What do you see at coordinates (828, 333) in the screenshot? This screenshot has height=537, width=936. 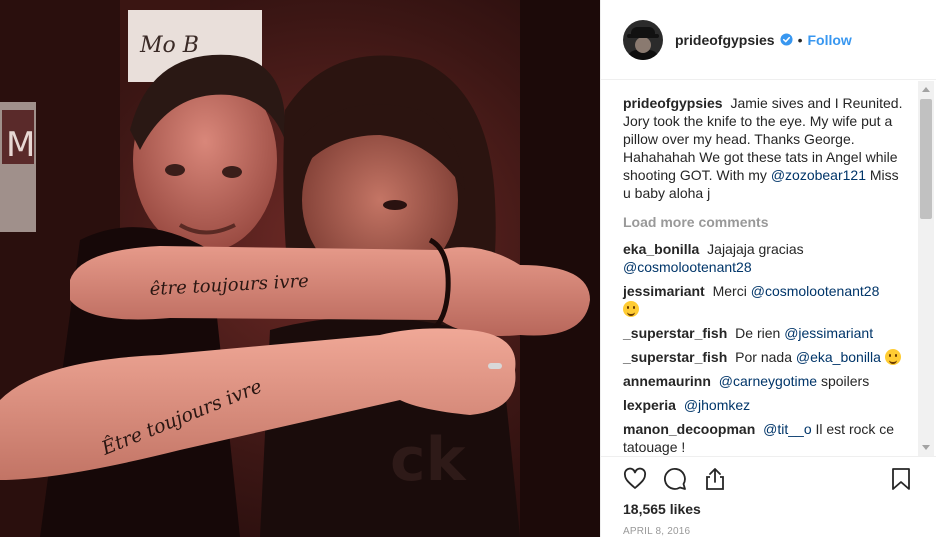 I see `comment-mention: @jessimariant` at bounding box center [828, 333].